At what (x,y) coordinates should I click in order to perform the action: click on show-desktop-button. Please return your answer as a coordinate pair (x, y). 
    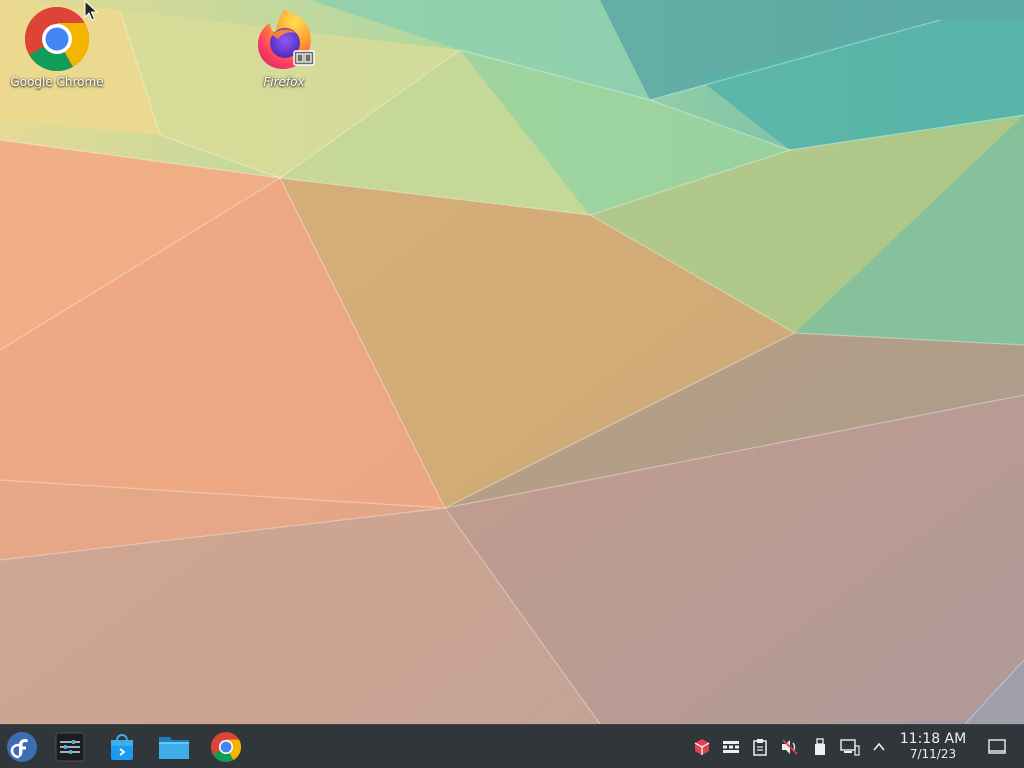
    Looking at the image, I should click on (997, 747).